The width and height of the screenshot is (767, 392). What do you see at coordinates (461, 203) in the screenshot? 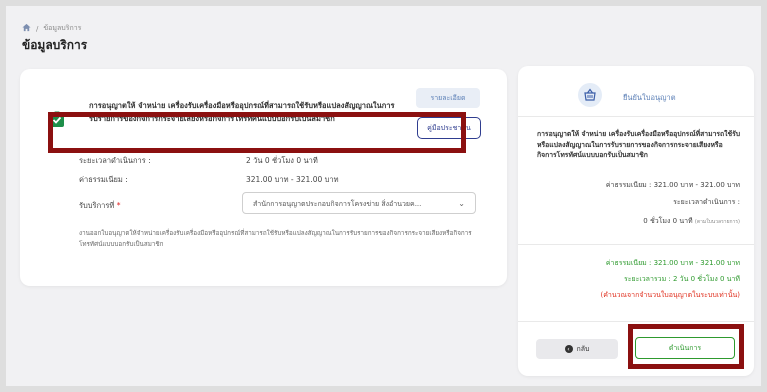
I see `chevron-down-icon: ⌄` at bounding box center [461, 203].